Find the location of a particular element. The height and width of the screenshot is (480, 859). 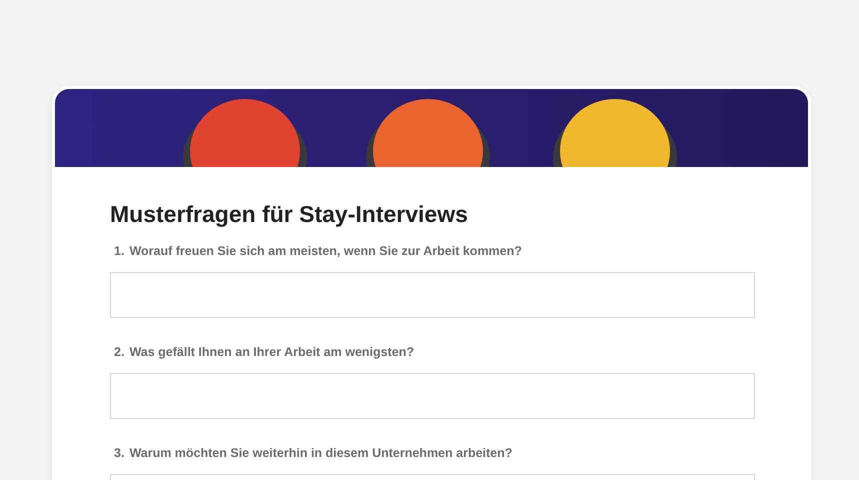

question-label: Worauf freuen Sie sich am meisten, wenn Sie zur Arbeit kommen? is located at coordinates (325, 250).